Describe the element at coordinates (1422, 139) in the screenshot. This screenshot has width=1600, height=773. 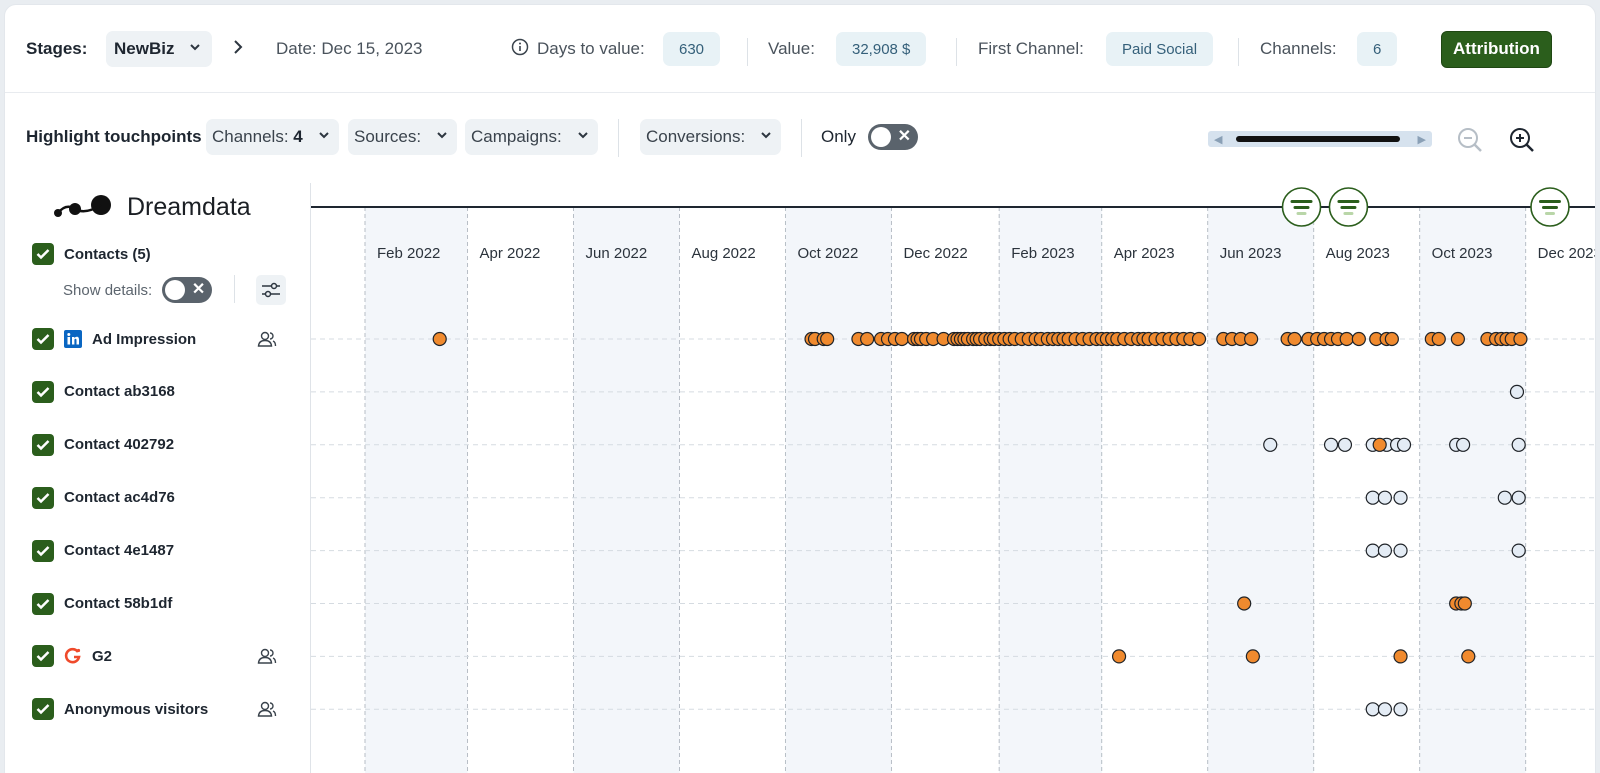
I see `scroll-right-icon: ▶` at that location.